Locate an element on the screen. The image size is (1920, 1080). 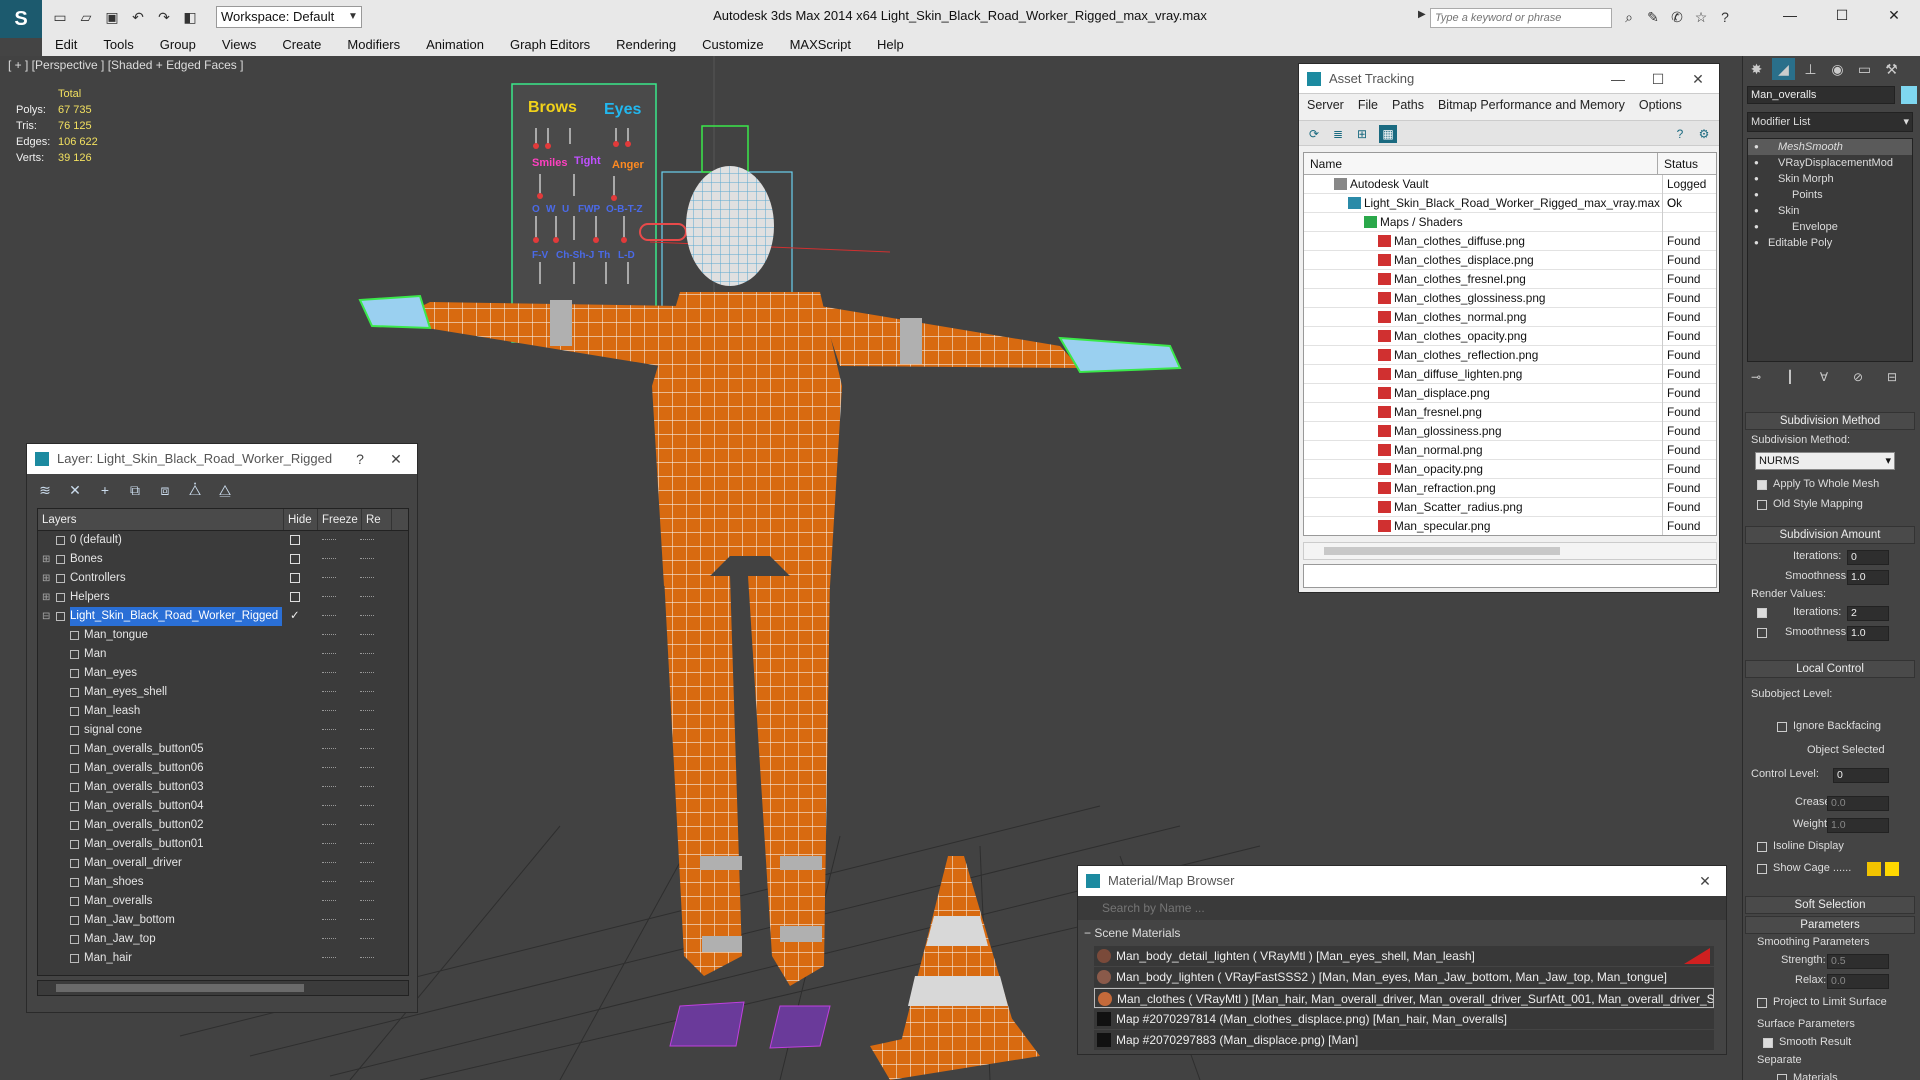
weight-spinner: 1.0 is located at coordinates (1858, 825).